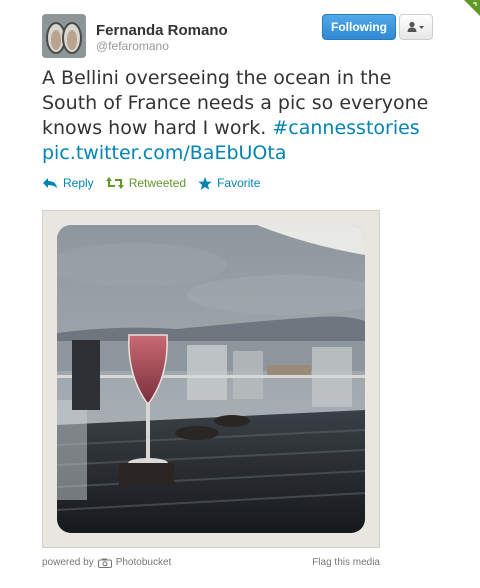  Describe the element at coordinates (359, 27) in the screenshot. I see `following-button: Following` at that location.